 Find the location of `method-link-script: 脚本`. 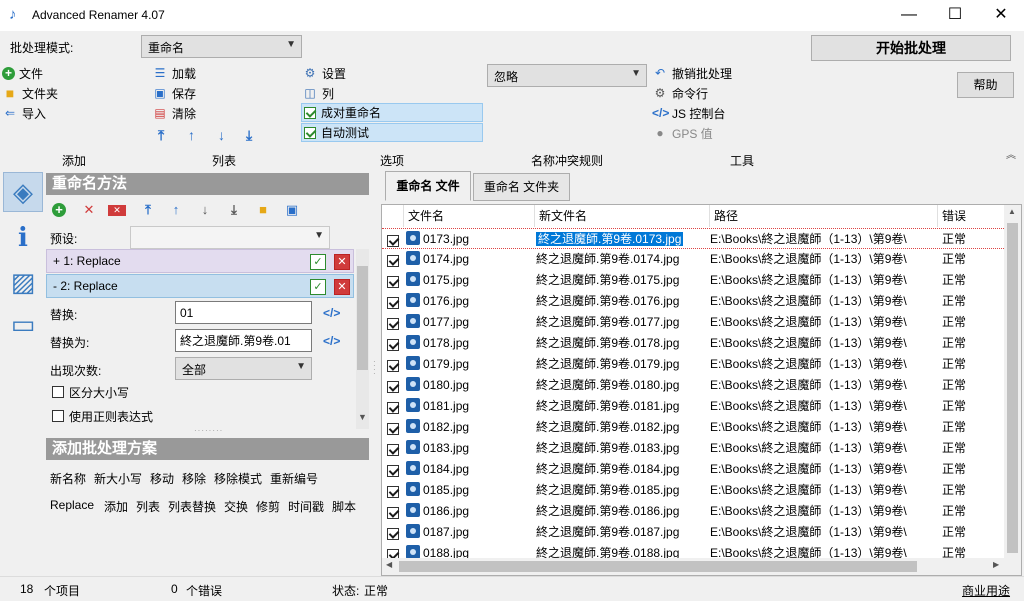

method-link-script: 脚本 is located at coordinates (344, 506).